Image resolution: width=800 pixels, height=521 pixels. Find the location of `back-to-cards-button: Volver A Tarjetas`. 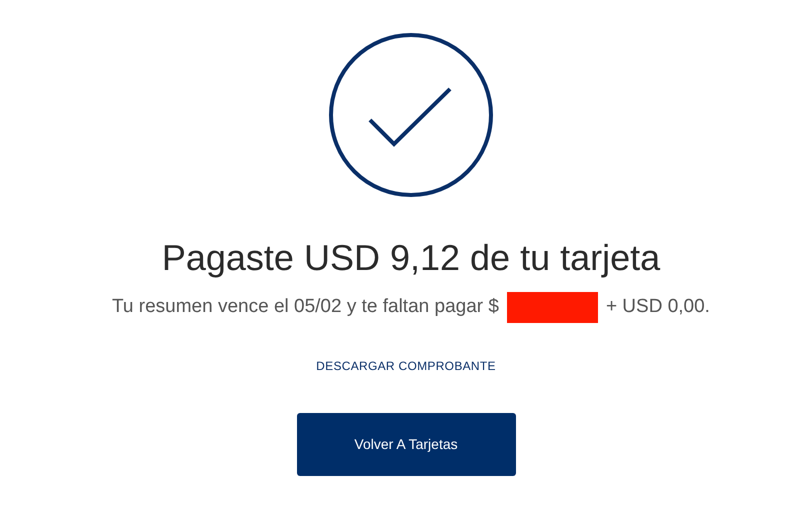

back-to-cards-button: Volver A Tarjetas is located at coordinates (406, 444).